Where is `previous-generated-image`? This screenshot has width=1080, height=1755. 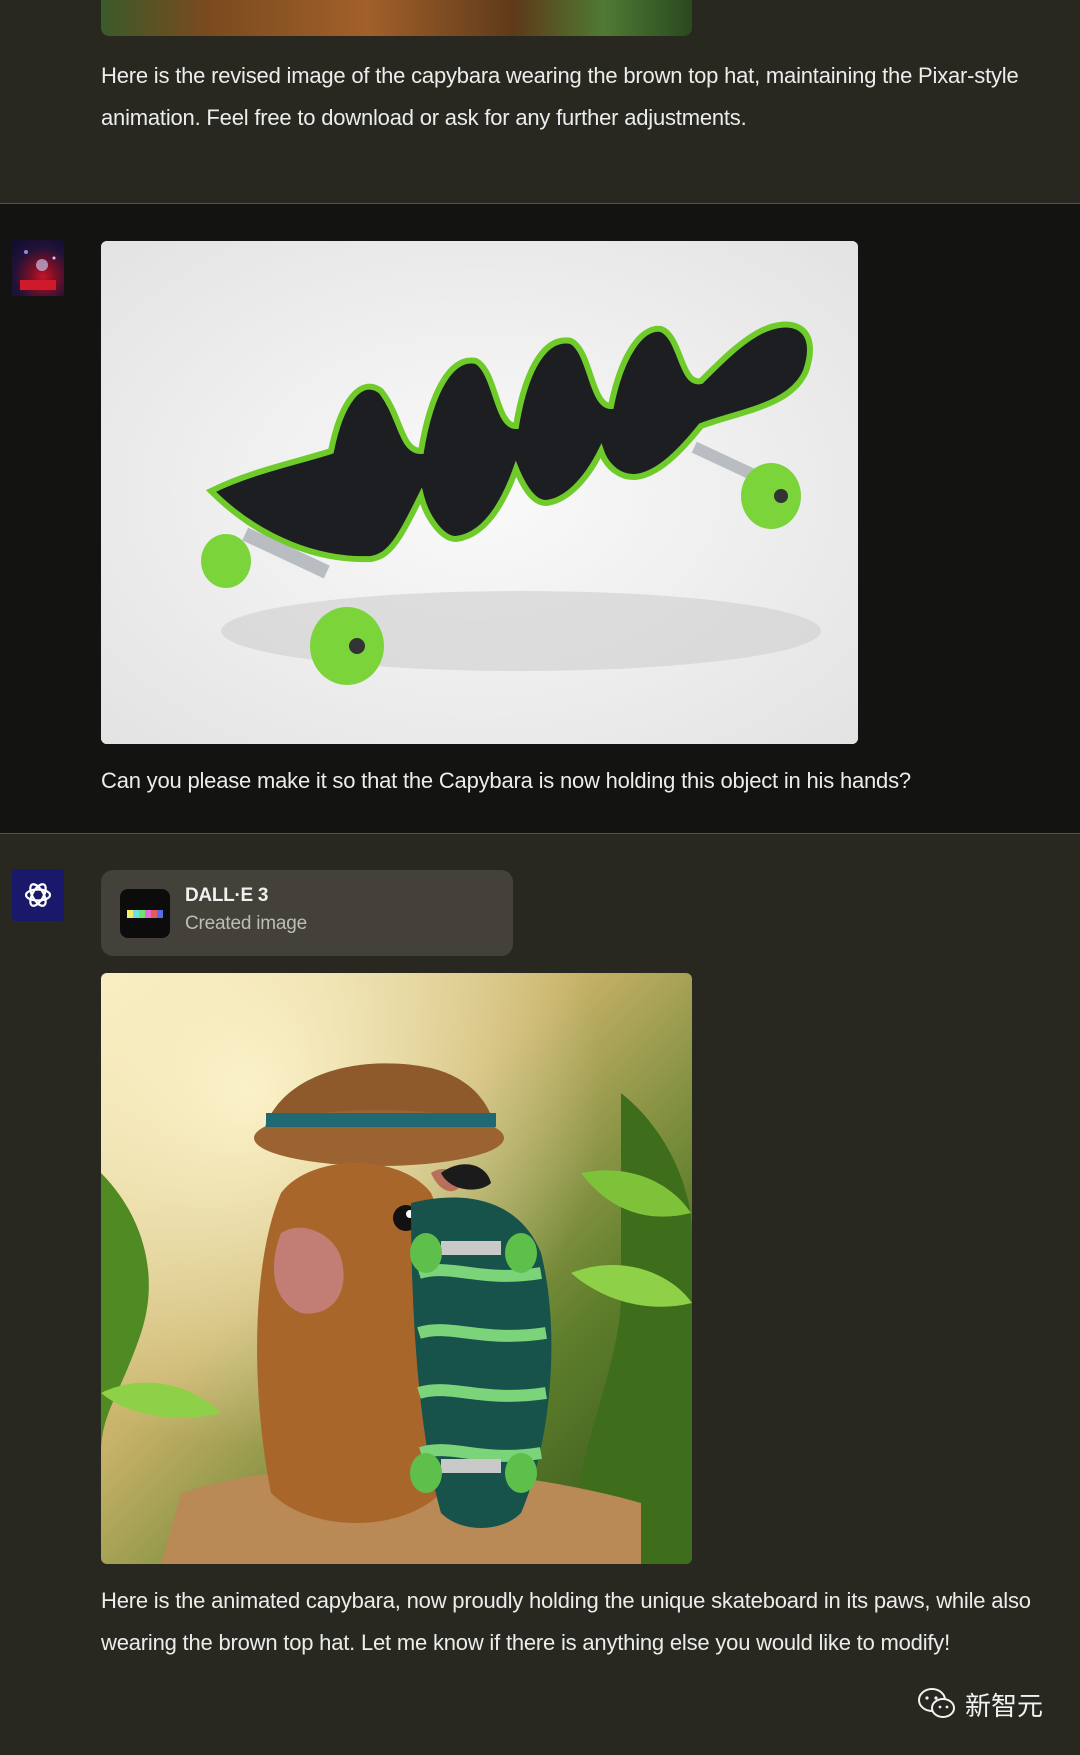 previous-generated-image is located at coordinates (396, 18).